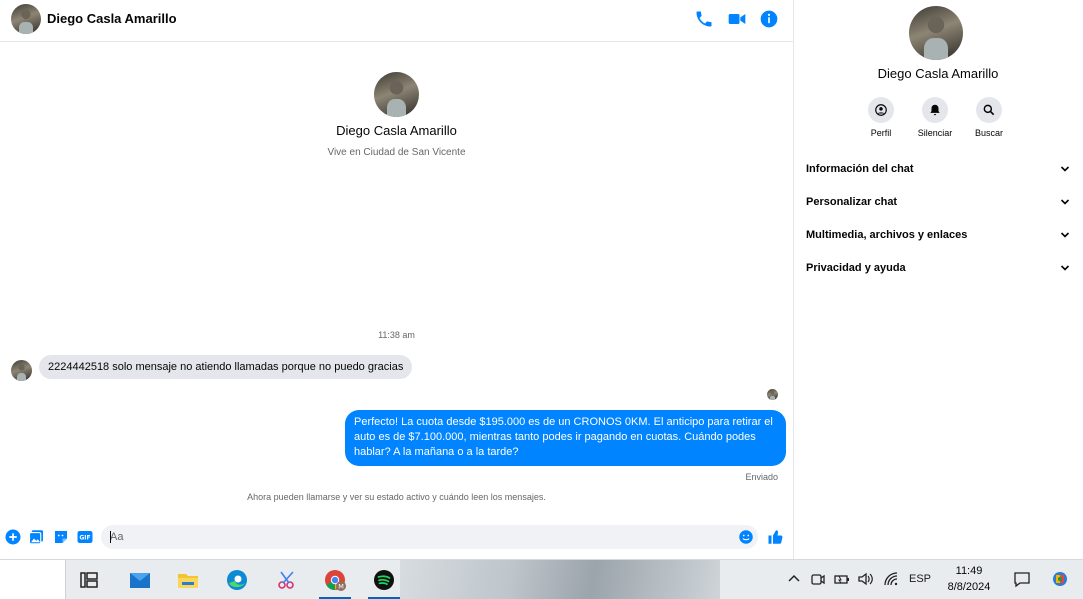 The height and width of the screenshot is (599, 1083). I want to click on windows-taskbar: M ESP 11:49 8/8/2024, so click(541, 579).